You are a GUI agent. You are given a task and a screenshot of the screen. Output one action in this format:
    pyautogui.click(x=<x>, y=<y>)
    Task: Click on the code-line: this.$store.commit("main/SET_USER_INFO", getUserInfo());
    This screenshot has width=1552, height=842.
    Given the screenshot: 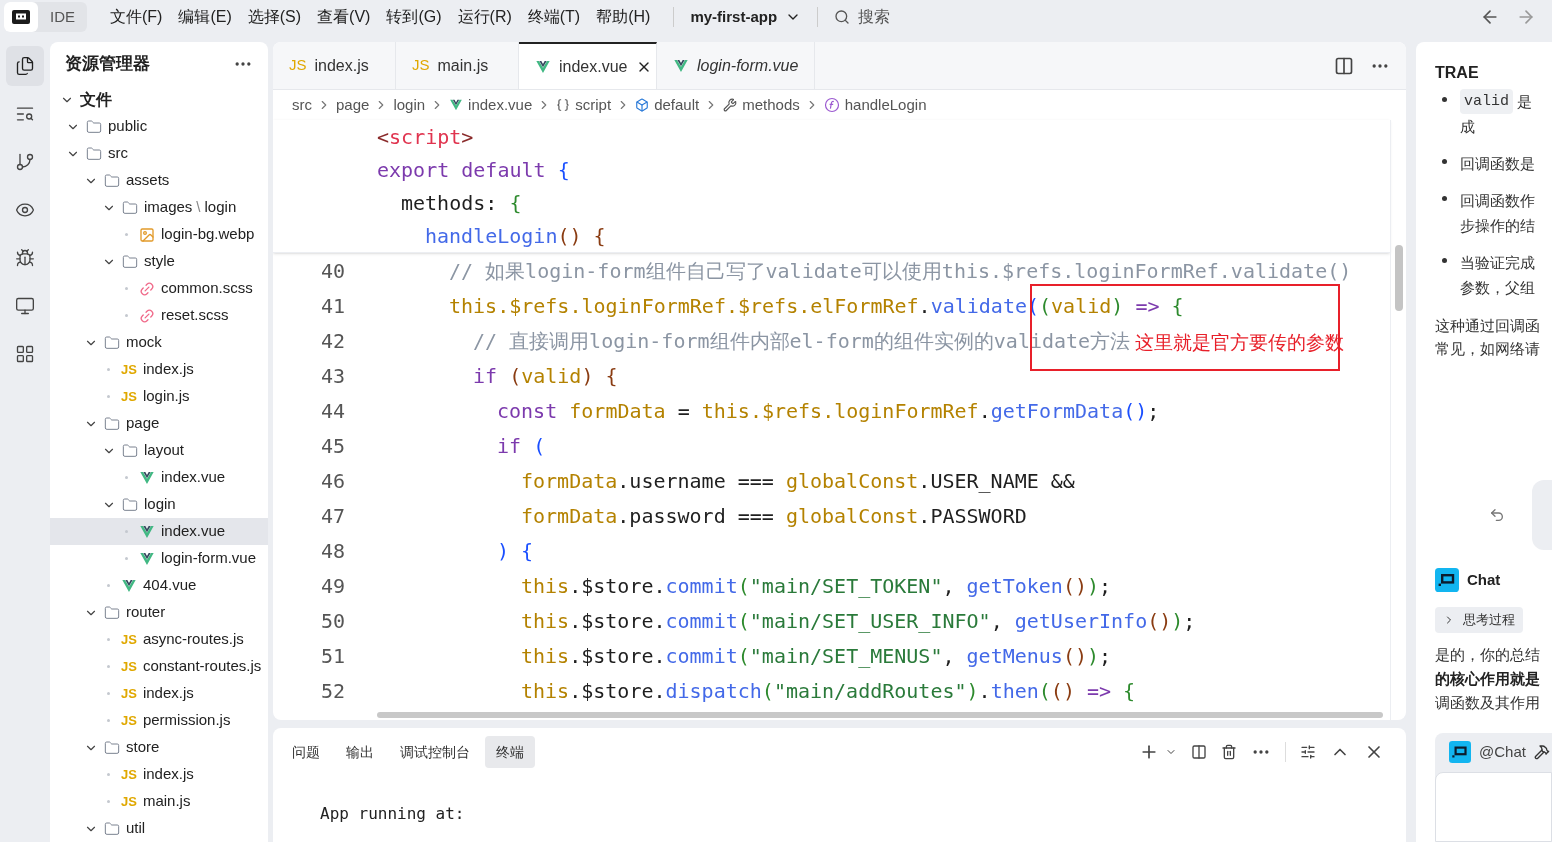 What is the action you would take?
    pyautogui.click(x=858, y=621)
    